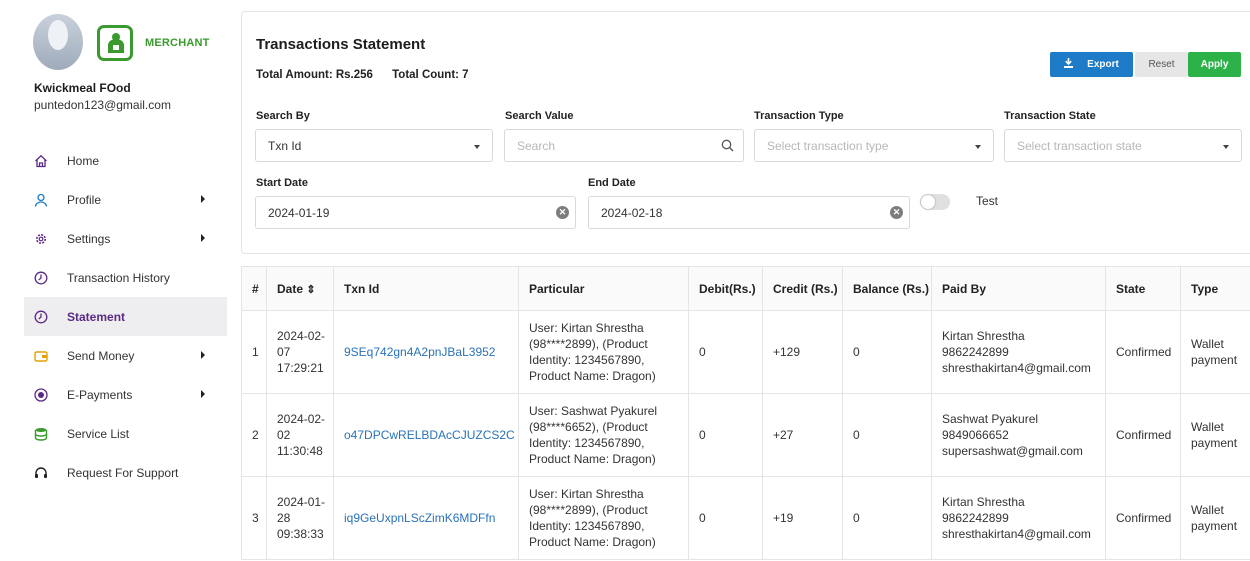 This screenshot has height=561, width=1250. Describe the element at coordinates (749, 212) in the screenshot. I see `end-date-input: 2024-02-18 ✕` at that location.